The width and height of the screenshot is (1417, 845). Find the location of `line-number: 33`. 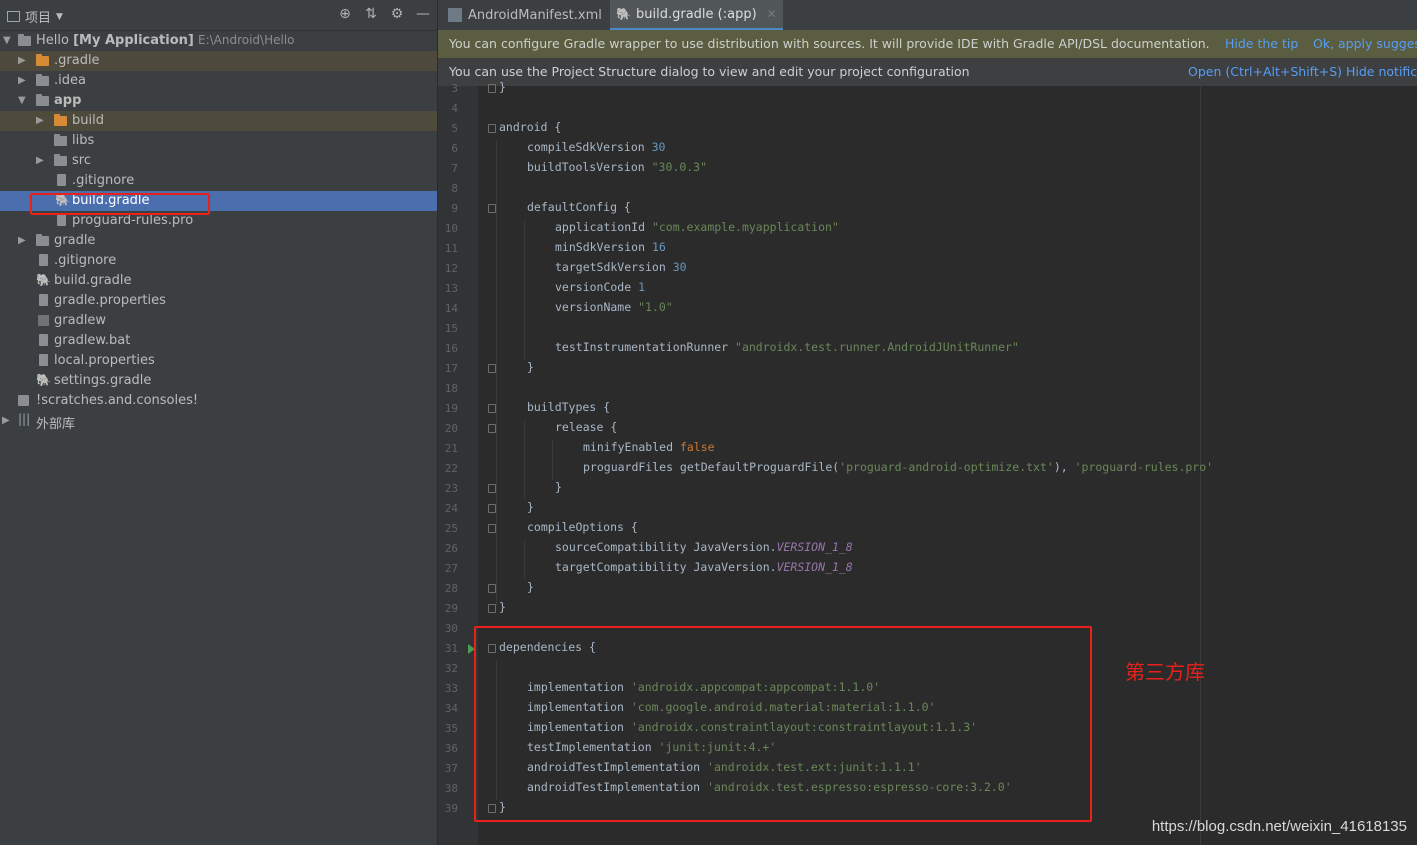

line-number: 33 is located at coordinates (451, 688).